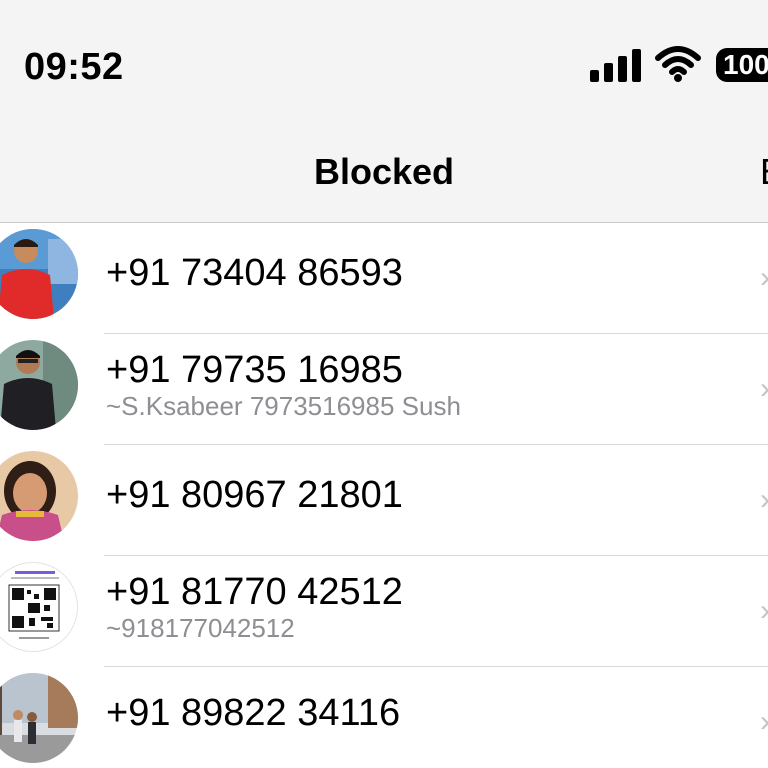  I want to click on contact-subtitle: ~918177042512, so click(200, 628).